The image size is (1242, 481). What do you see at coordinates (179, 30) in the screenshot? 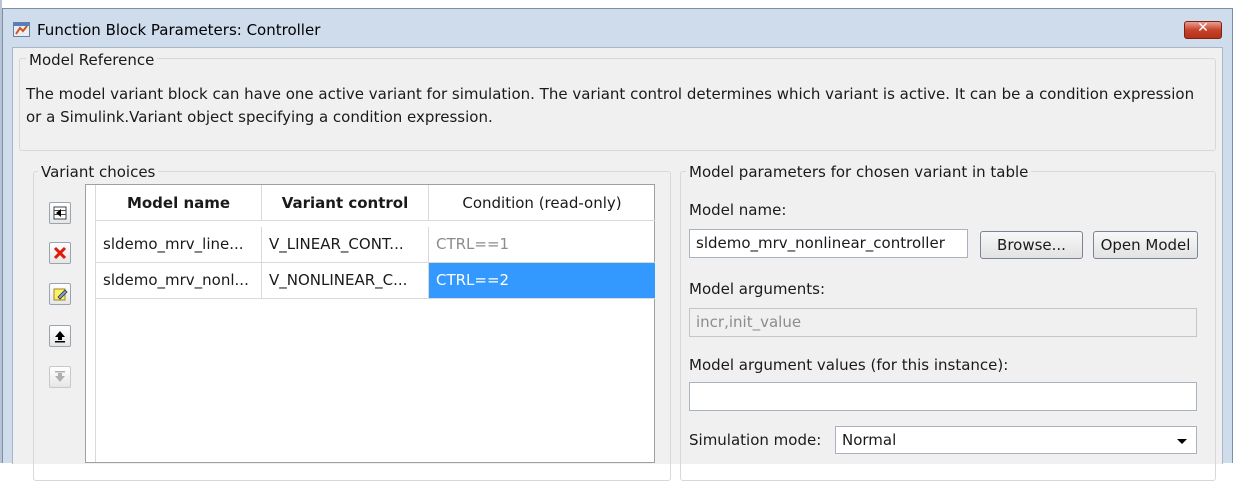
I see `window-title: Function Block Parameters: Controller` at bounding box center [179, 30].